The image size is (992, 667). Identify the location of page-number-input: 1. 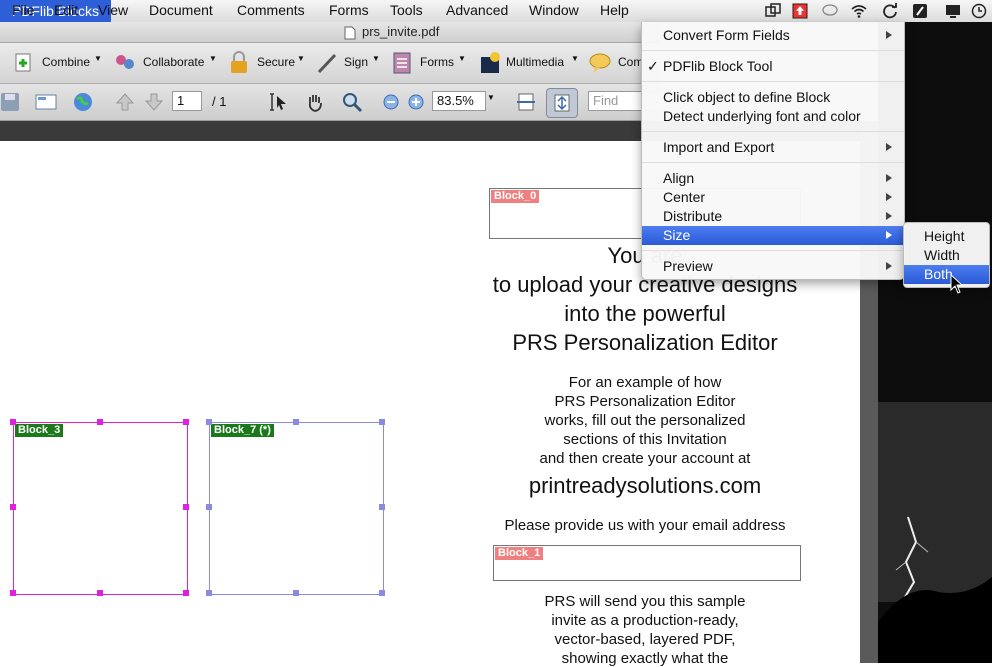
(187, 101).